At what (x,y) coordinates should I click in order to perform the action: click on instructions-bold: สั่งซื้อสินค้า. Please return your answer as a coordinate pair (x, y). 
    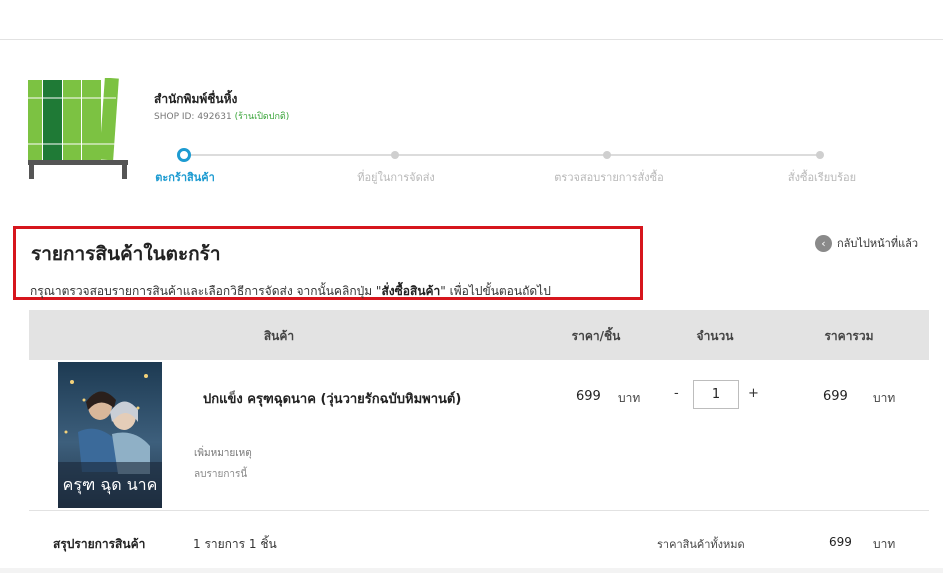
    Looking at the image, I should click on (411, 291).